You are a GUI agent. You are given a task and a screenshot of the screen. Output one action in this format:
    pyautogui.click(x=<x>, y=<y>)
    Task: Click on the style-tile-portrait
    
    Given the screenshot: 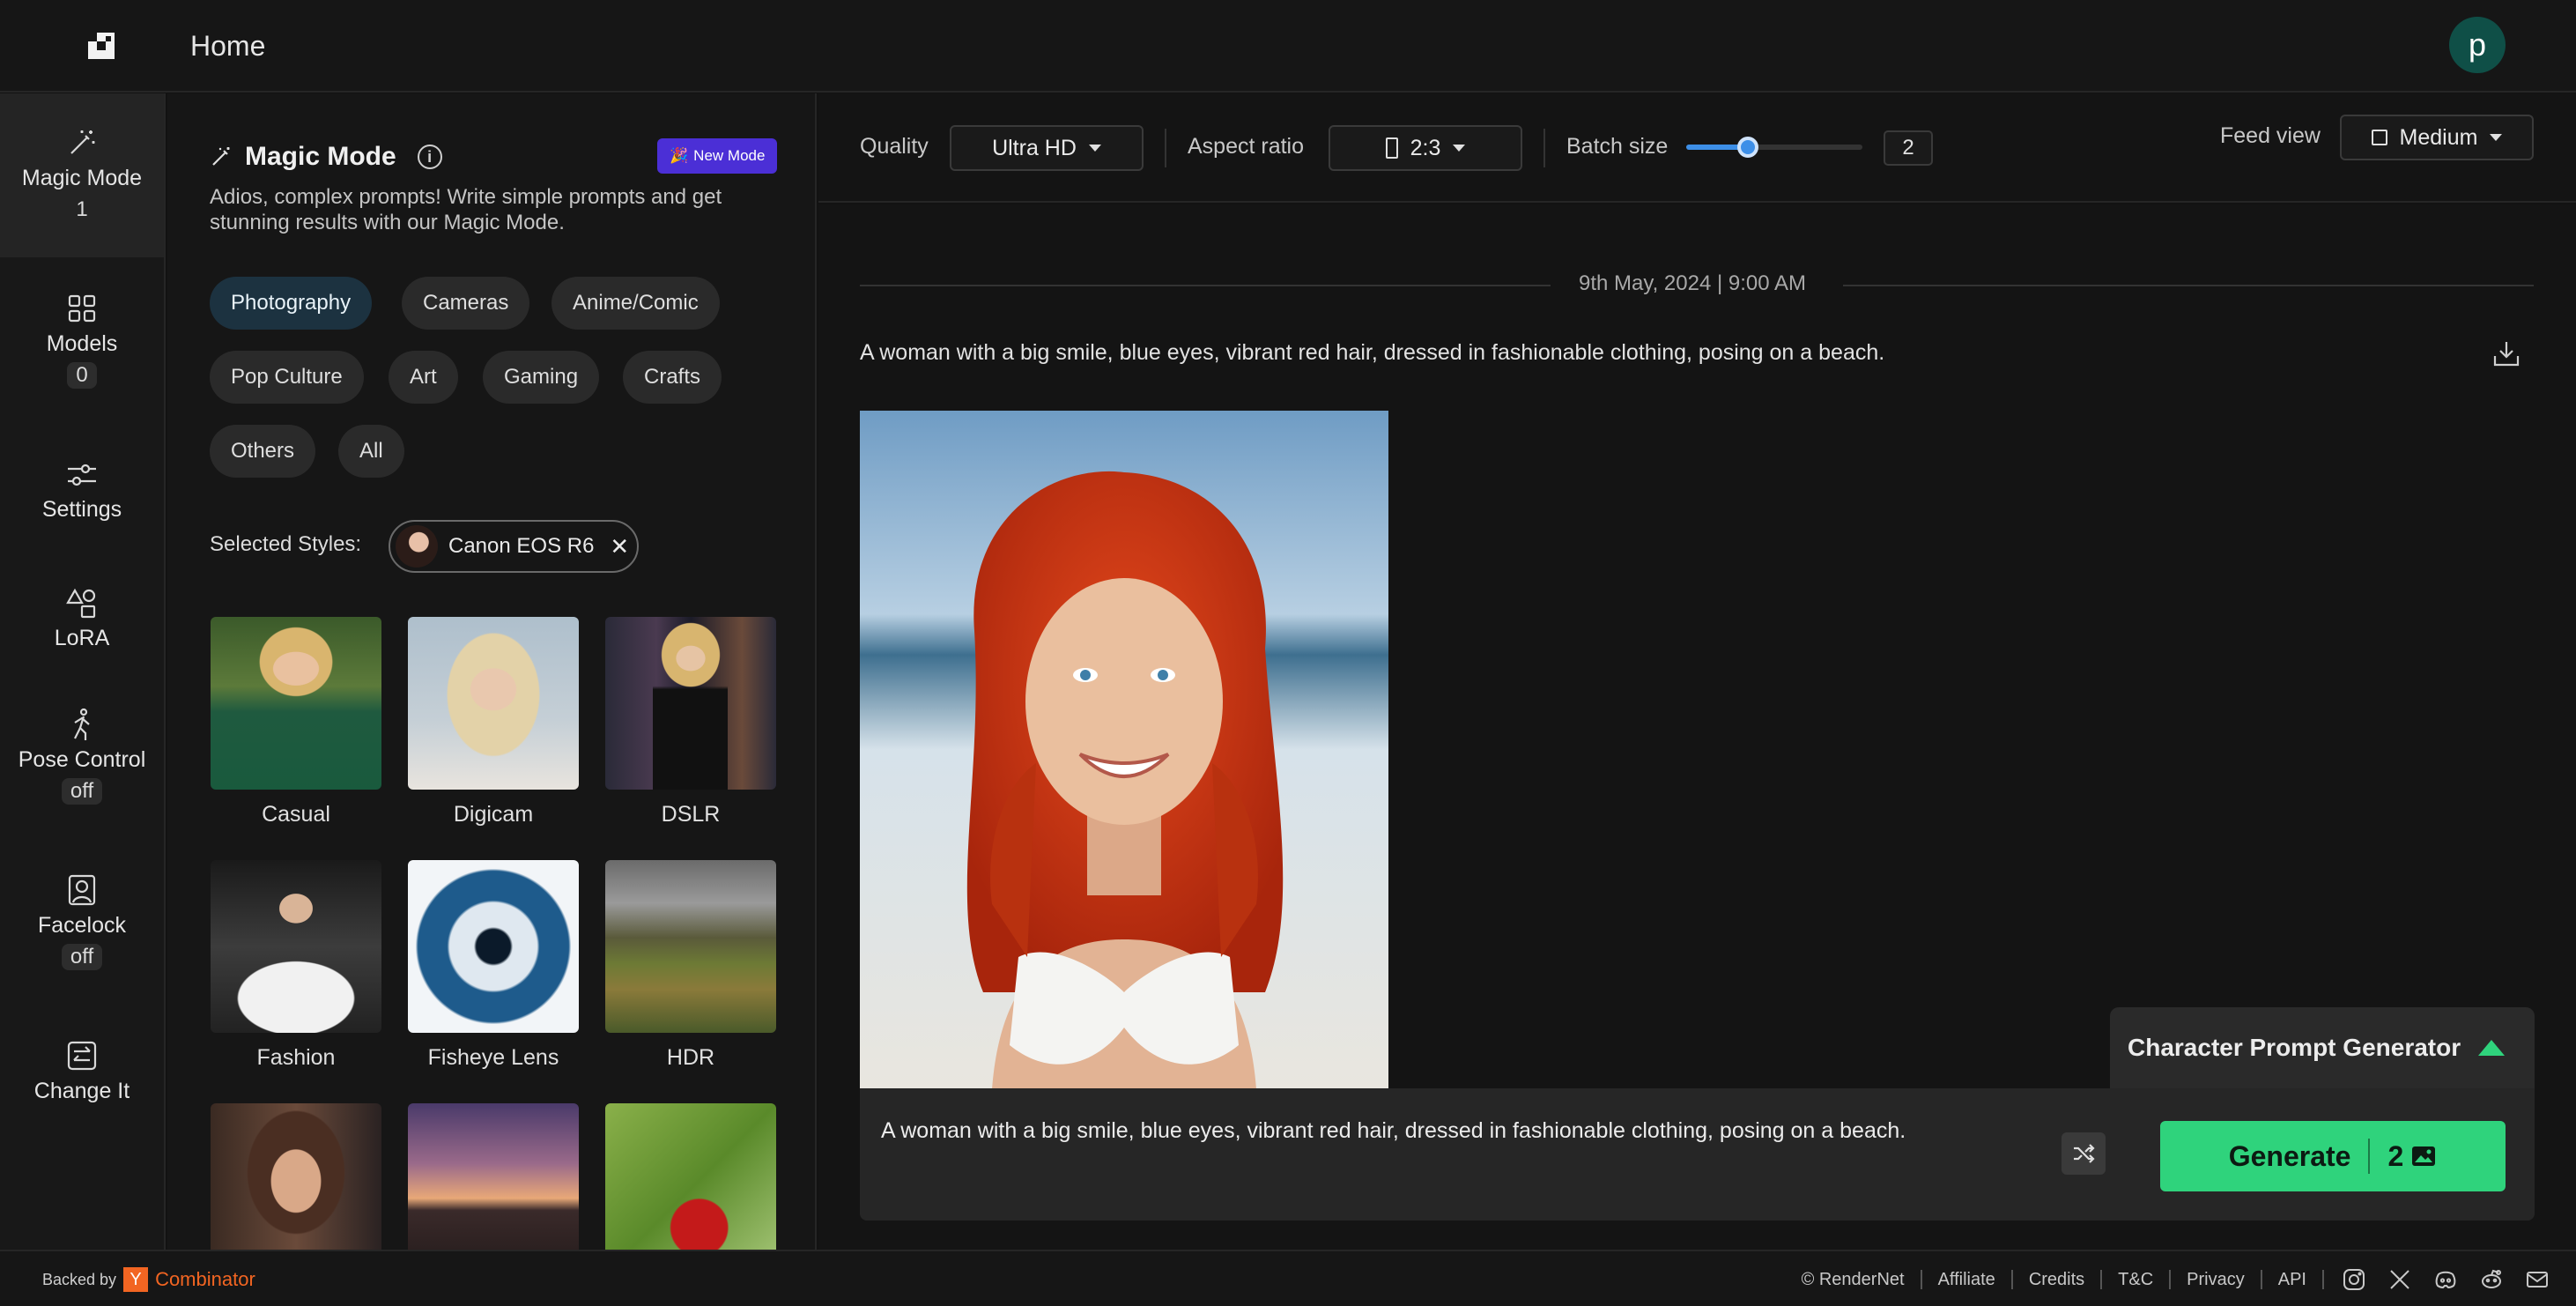 What is the action you would take?
    pyautogui.click(x=296, y=1176)
    